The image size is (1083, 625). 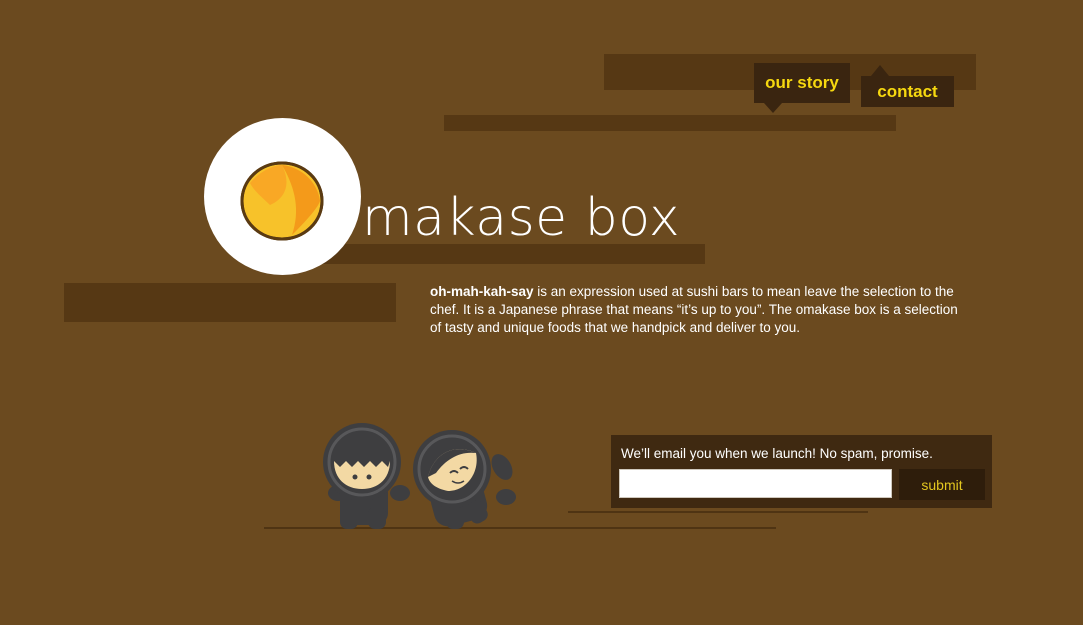 What do you see at coordinates (482, 291) in the screenshot?
I see `intro-term: oh-mah-kah-say` at bounding box center [482, 291].